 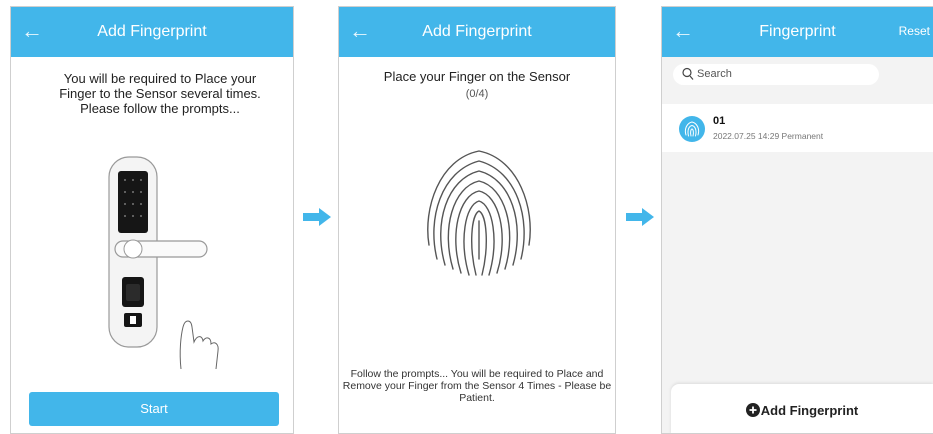 What do you see at coordinates (719, 121) in the screenshot?
I see `fingerprint-name: 01` at bounding box center [719, 121].